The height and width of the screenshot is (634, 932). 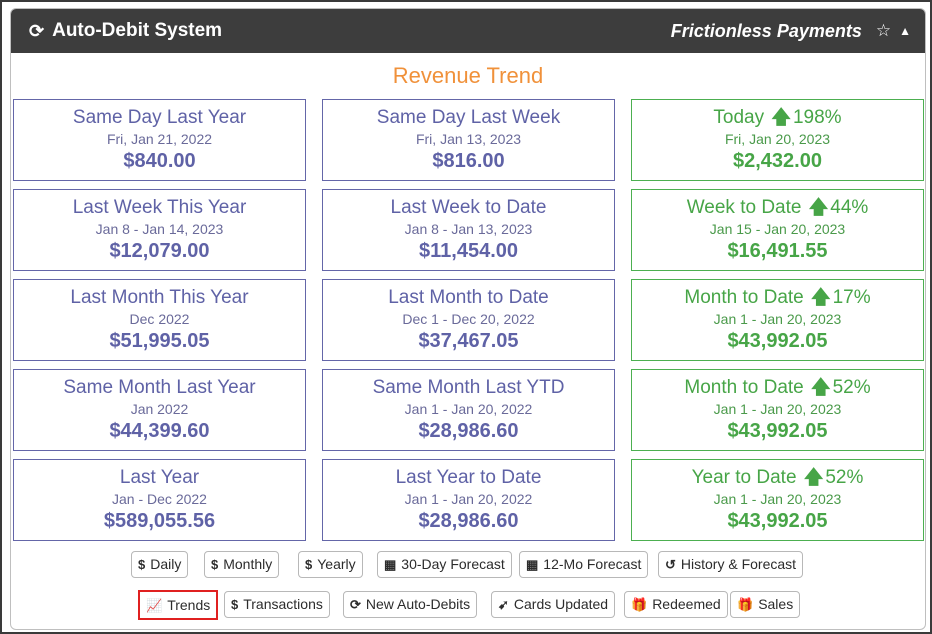 I want to click on yearly-button: $ Yearly, so click(x=330, y=564).